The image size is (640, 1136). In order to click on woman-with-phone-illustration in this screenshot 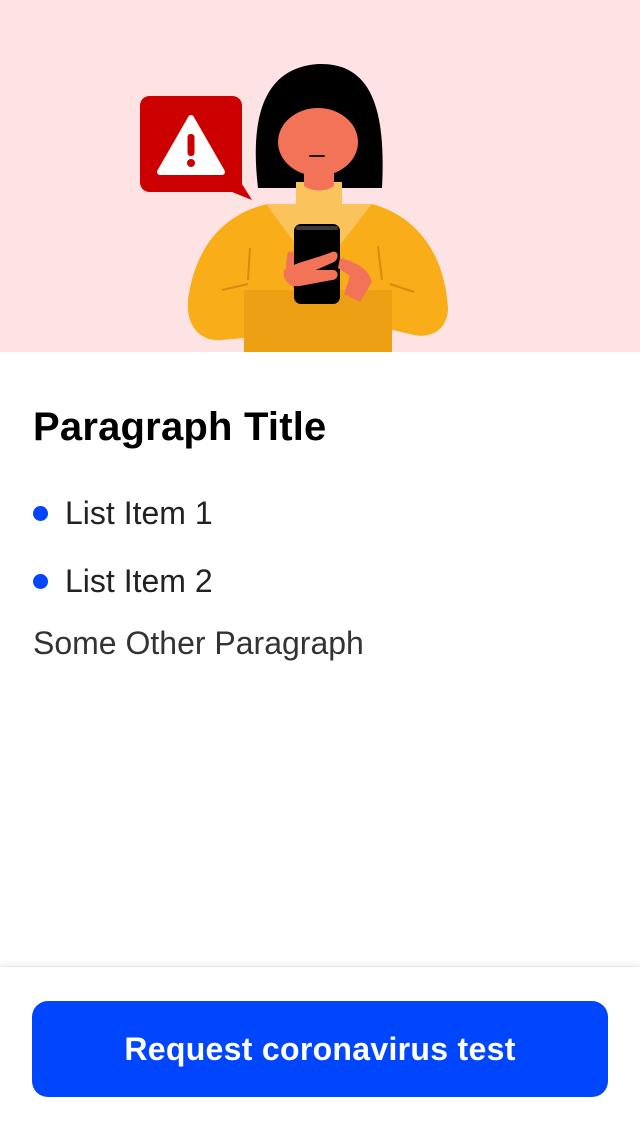, I will do `click(294, 207)`.